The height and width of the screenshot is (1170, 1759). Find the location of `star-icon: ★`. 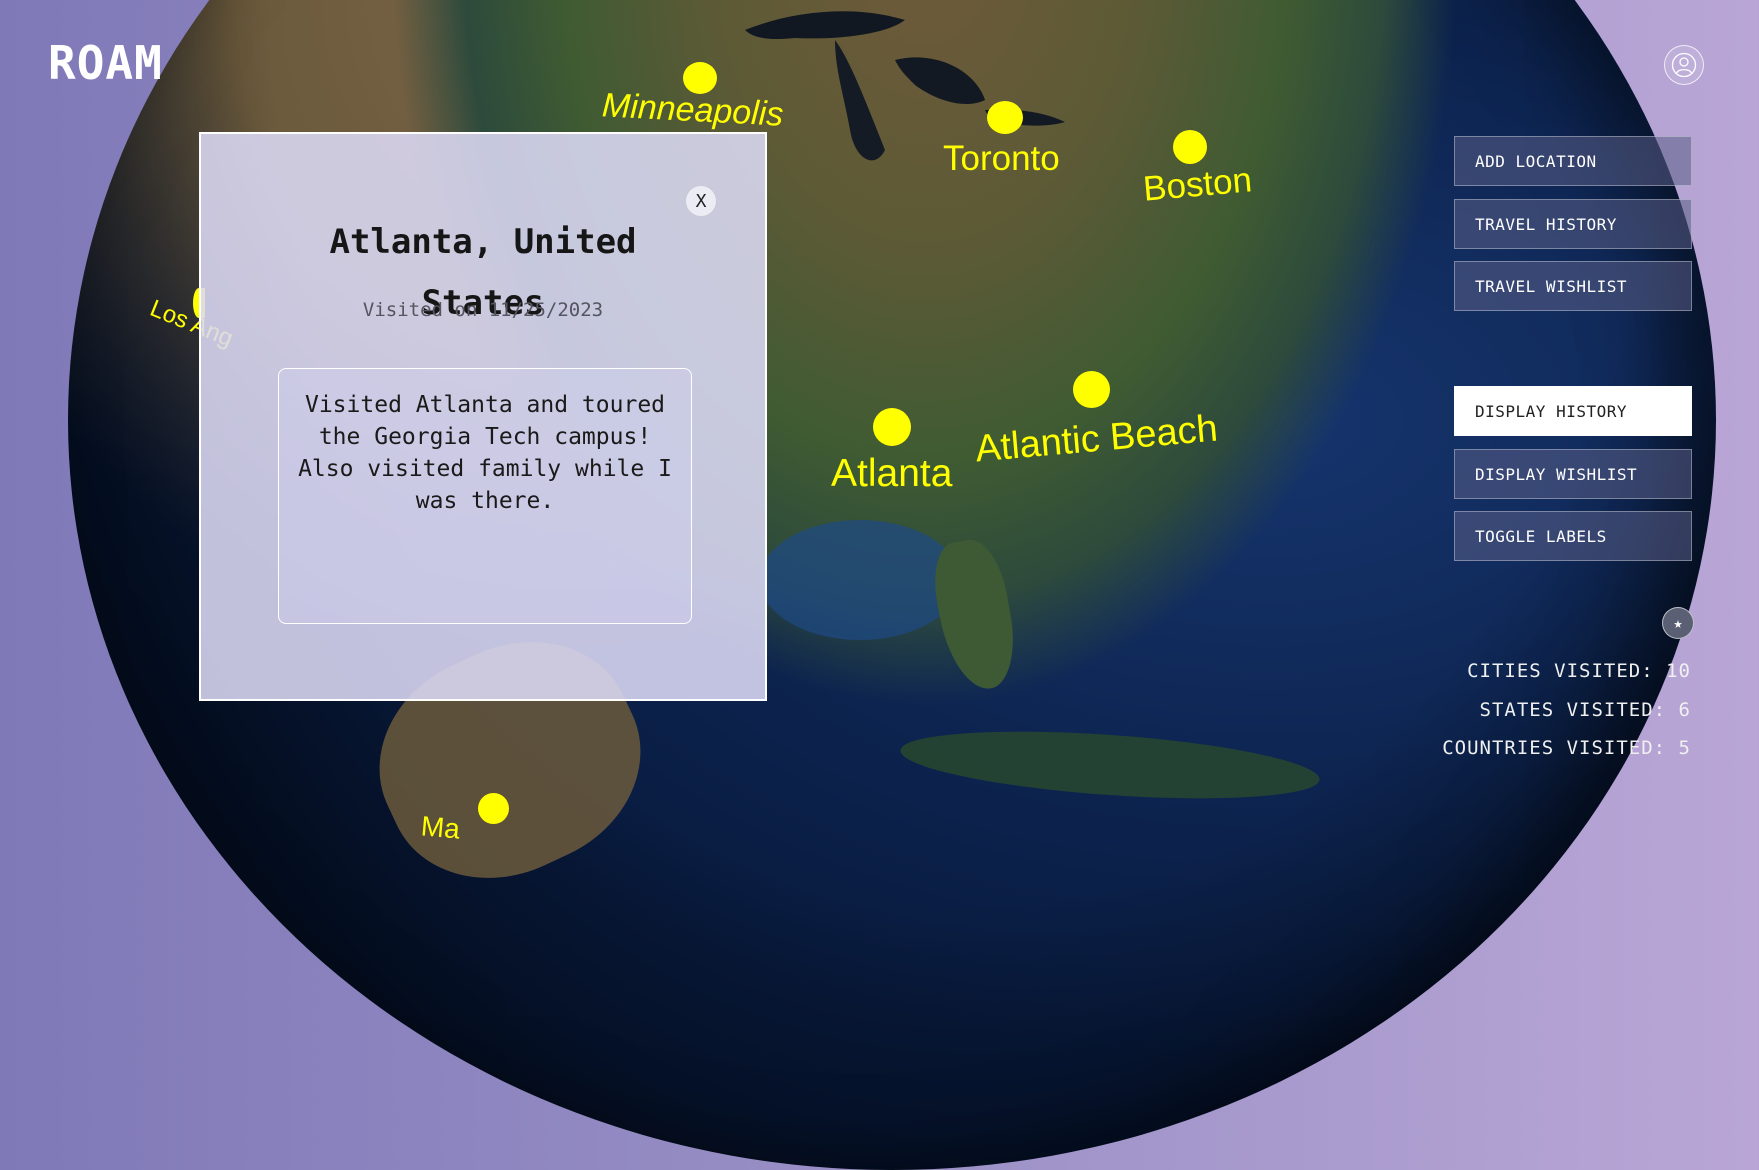

star-icon: ★ is located at coordinates (1678, 623).